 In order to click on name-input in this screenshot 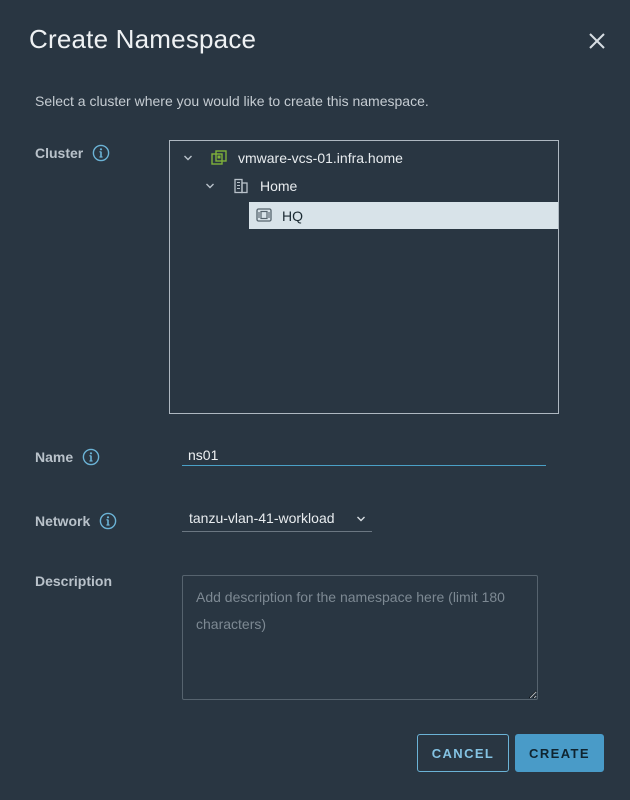, I will do `click(364, 455)`.